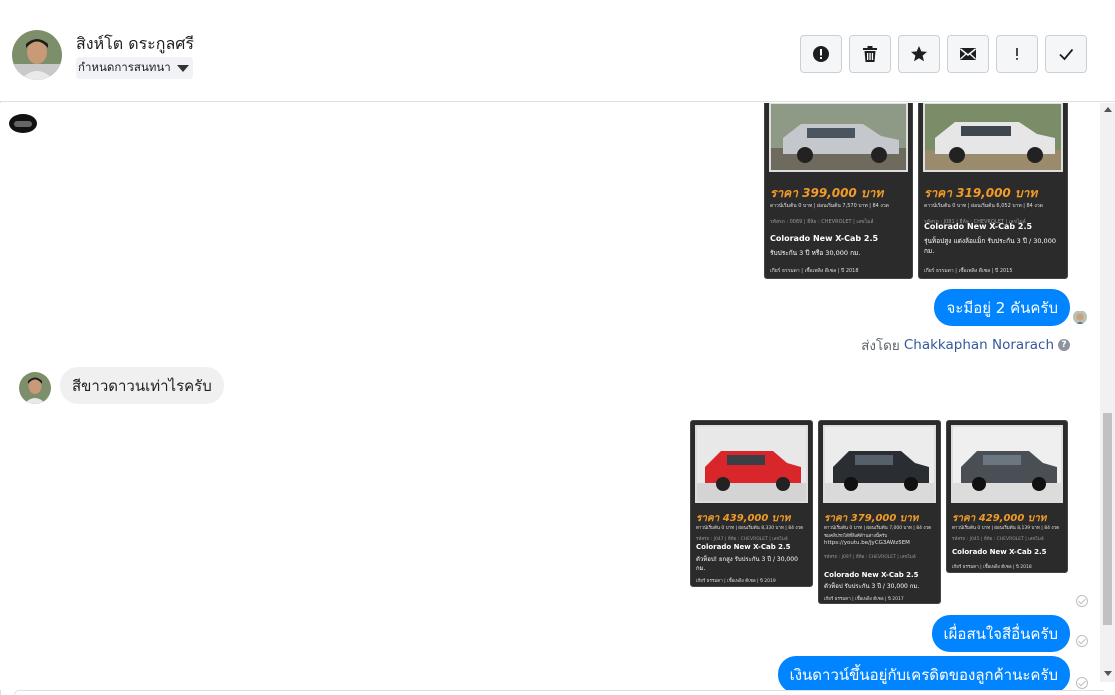 This screenshot has height=695, width=1115. Describe the element at coordinates (124, 67) in the screenshot. I see `label-select-text: กำหนดการสนทนา` at that location.